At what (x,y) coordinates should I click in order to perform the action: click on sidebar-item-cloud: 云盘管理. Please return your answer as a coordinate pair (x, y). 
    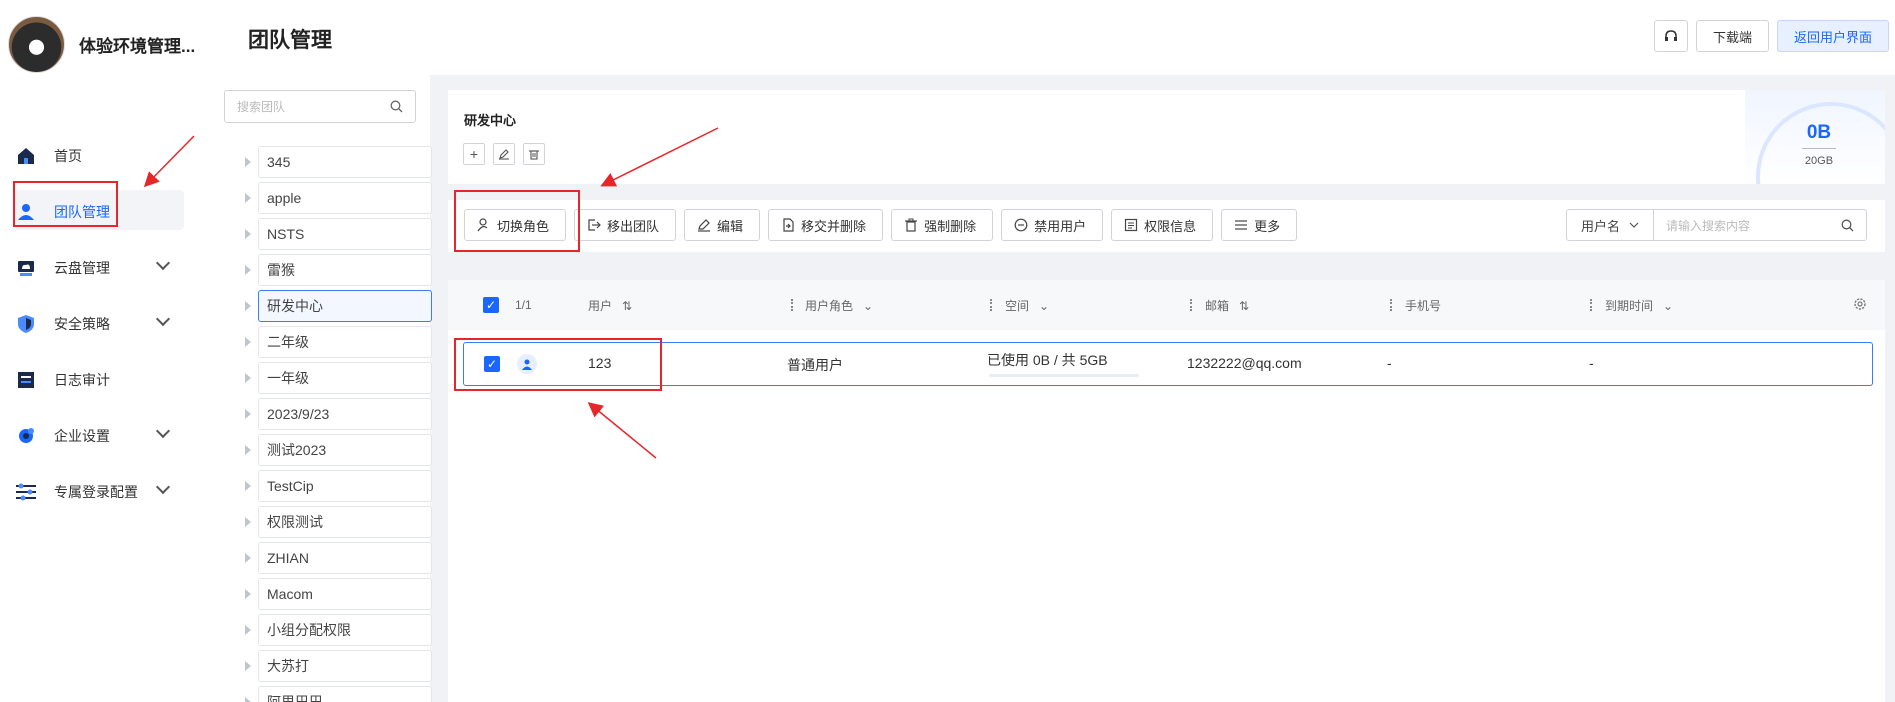
    Looking at the image, I should click on (104, 268).